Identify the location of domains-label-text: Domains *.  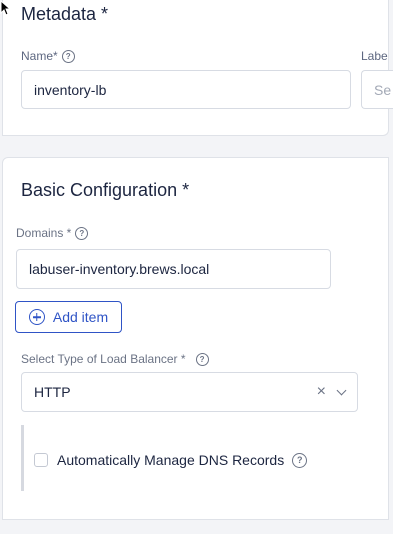
(44, 233).